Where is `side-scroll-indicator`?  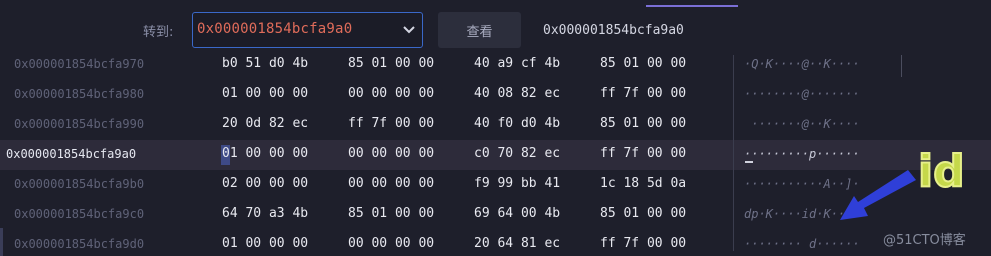 side-scroll-indicator is located at coordinates (1, 242).